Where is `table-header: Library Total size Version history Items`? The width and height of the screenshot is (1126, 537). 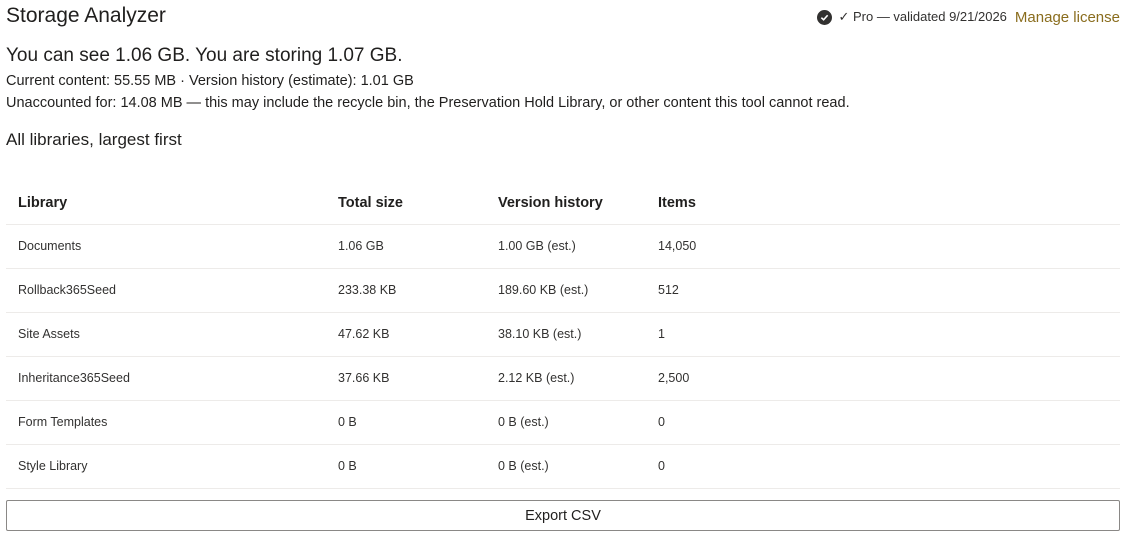 table-header: Library Total size Version history Items is located at coordinates (563, 203).